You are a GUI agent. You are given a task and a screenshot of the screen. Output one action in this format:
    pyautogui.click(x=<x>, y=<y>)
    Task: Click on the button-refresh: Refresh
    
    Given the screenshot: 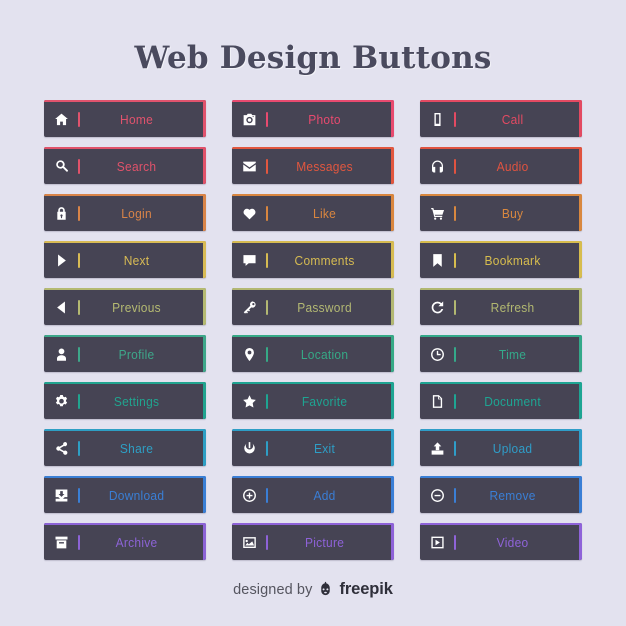 What is the action you would take?
    pyautogui.click(x=501, y=306)
    